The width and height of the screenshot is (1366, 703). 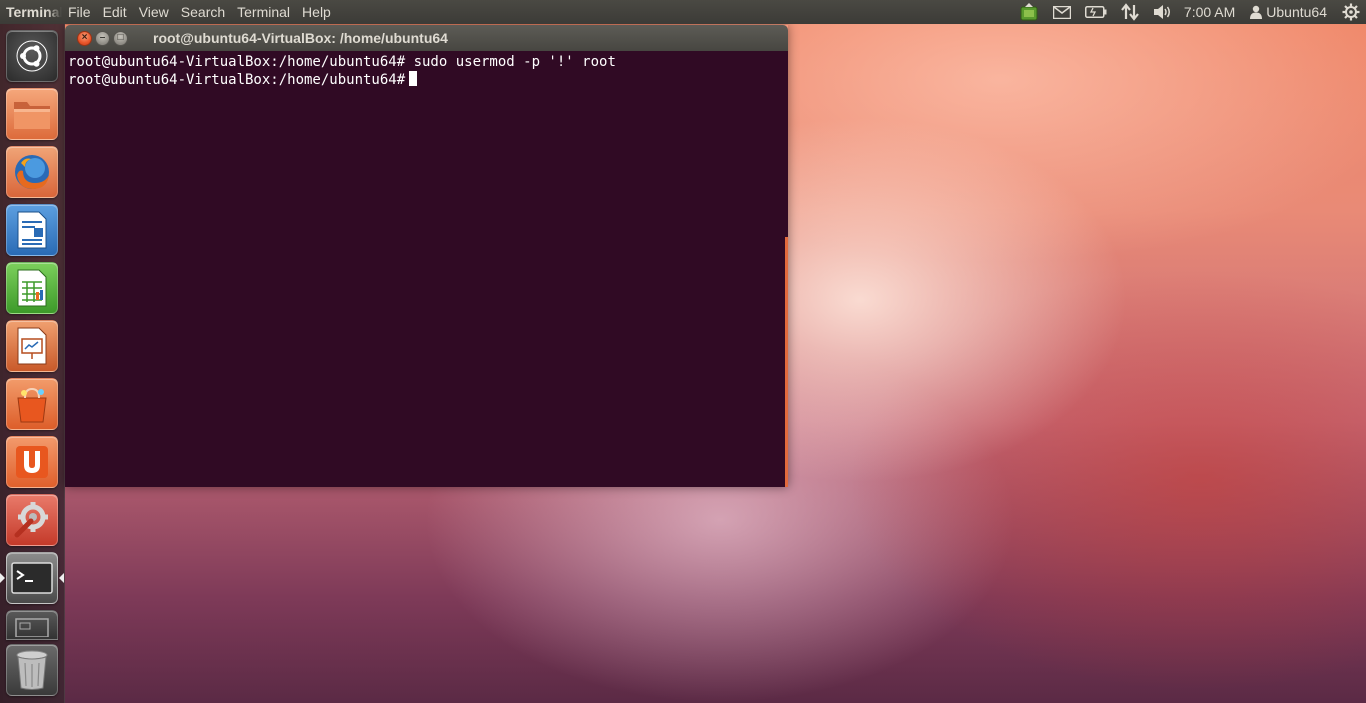 I want to click on calc-spreadsheet-icon, so click(x=32, y=288).